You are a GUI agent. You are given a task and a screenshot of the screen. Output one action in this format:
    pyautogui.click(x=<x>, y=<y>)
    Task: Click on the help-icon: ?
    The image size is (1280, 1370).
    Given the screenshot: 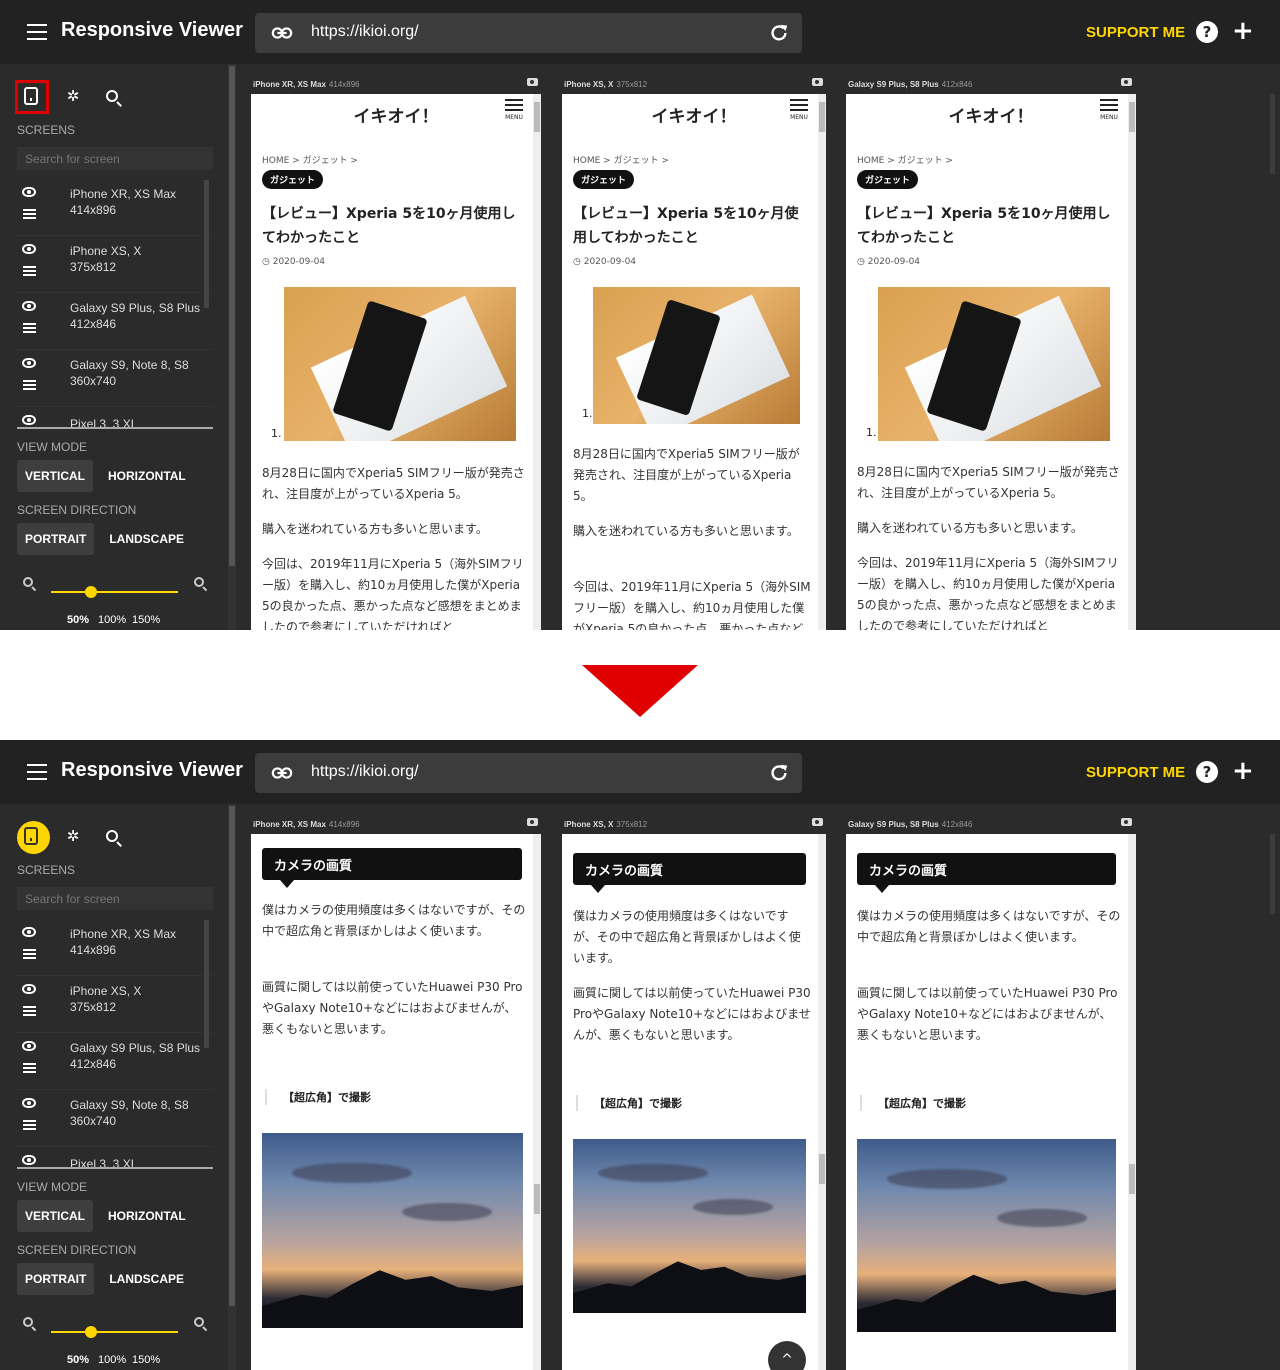 What is the action you would take?
    pyautogui.click(x=1207, y=32)
    